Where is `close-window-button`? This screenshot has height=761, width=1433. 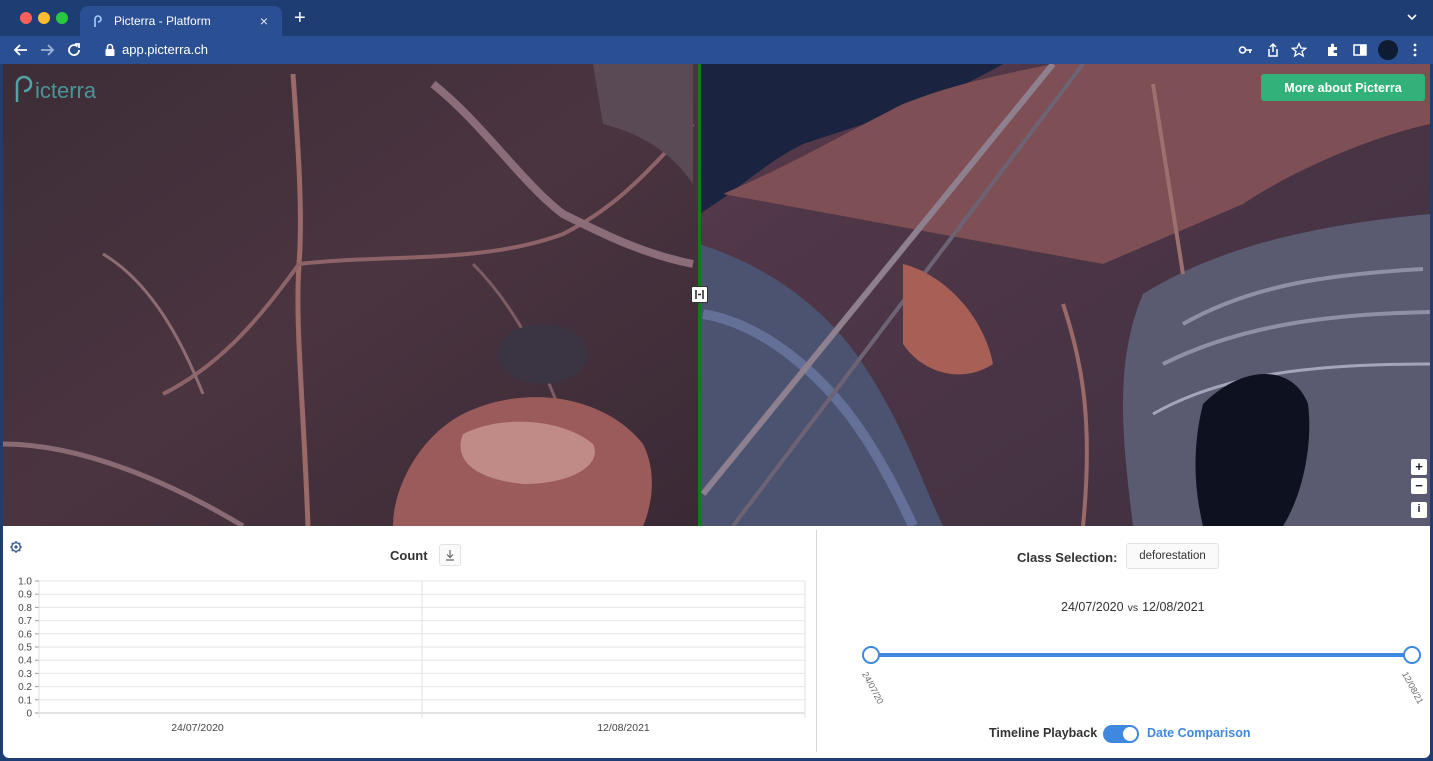
close-window-button is located at coordinates (26, 18).